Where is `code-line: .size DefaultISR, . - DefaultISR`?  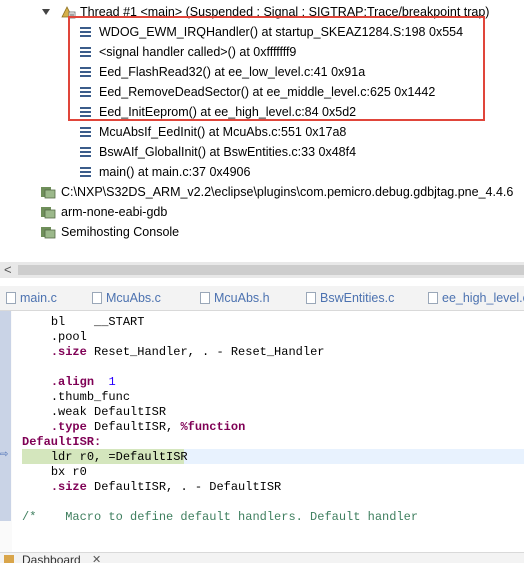 code-line: .size DefaultISR, . - DefaultISR is located at coordinates (151, 487).